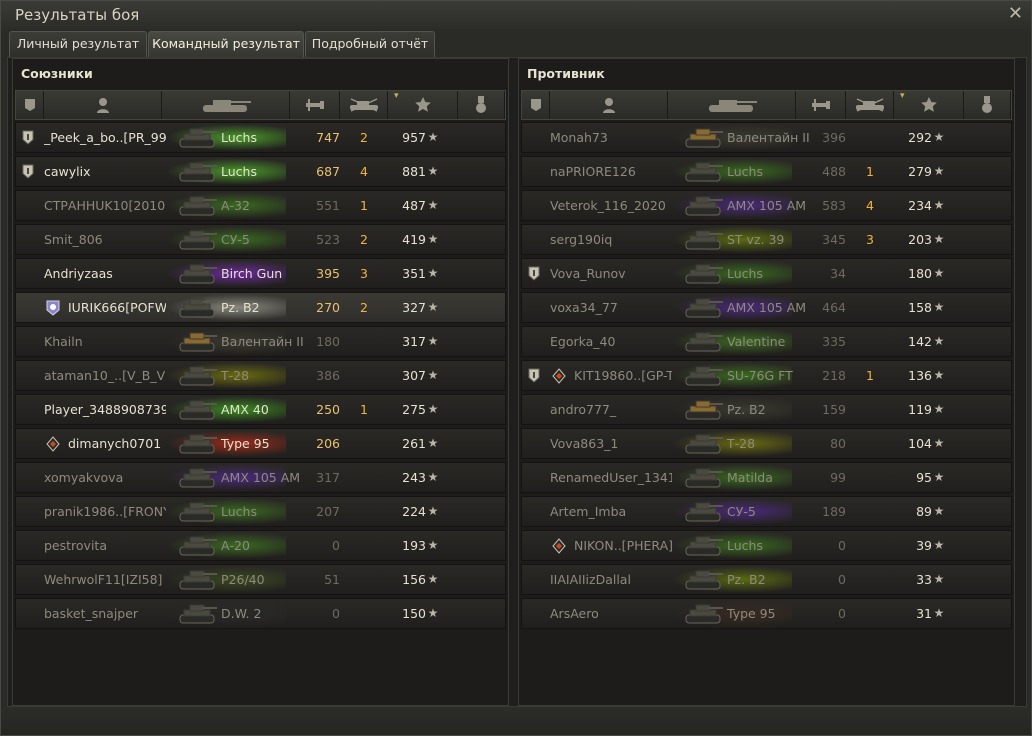 This screenshot has height=736, width=1032. I want to click on player-row: Veterok_116_2020 AMX 105 AM 583 4 234 ★, so click(766, 205).